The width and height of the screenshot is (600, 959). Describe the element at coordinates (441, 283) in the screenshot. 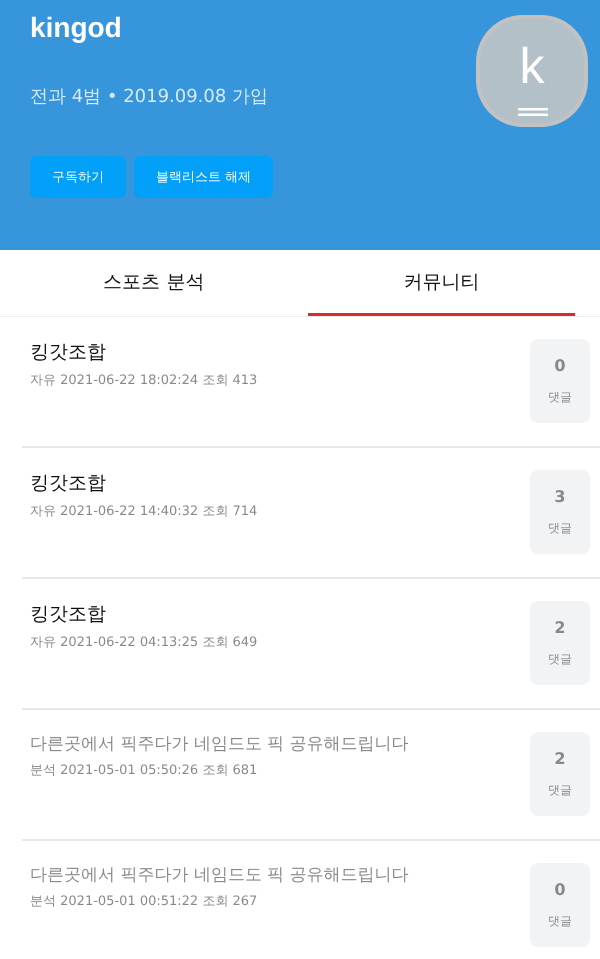

I see `tab: 커뮤니티` at that location.